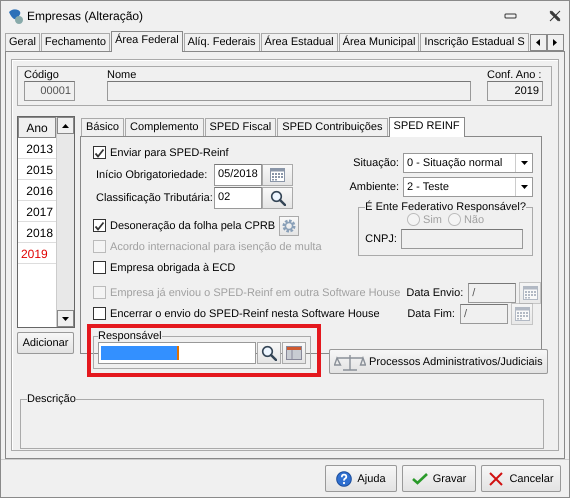 The image size is (570, 498). I want to click on dropdown: 2 - Teste, so click(468, 187).